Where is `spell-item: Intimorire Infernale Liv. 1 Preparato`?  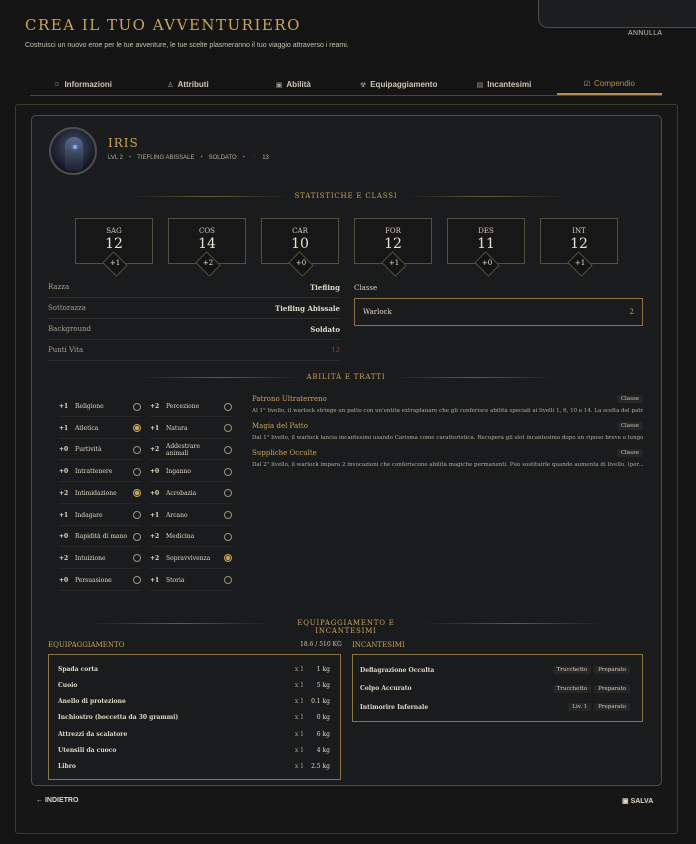
spell-item: Intimorire Infernale Liv. 1 Preparato is located at coordinates (495, 707).